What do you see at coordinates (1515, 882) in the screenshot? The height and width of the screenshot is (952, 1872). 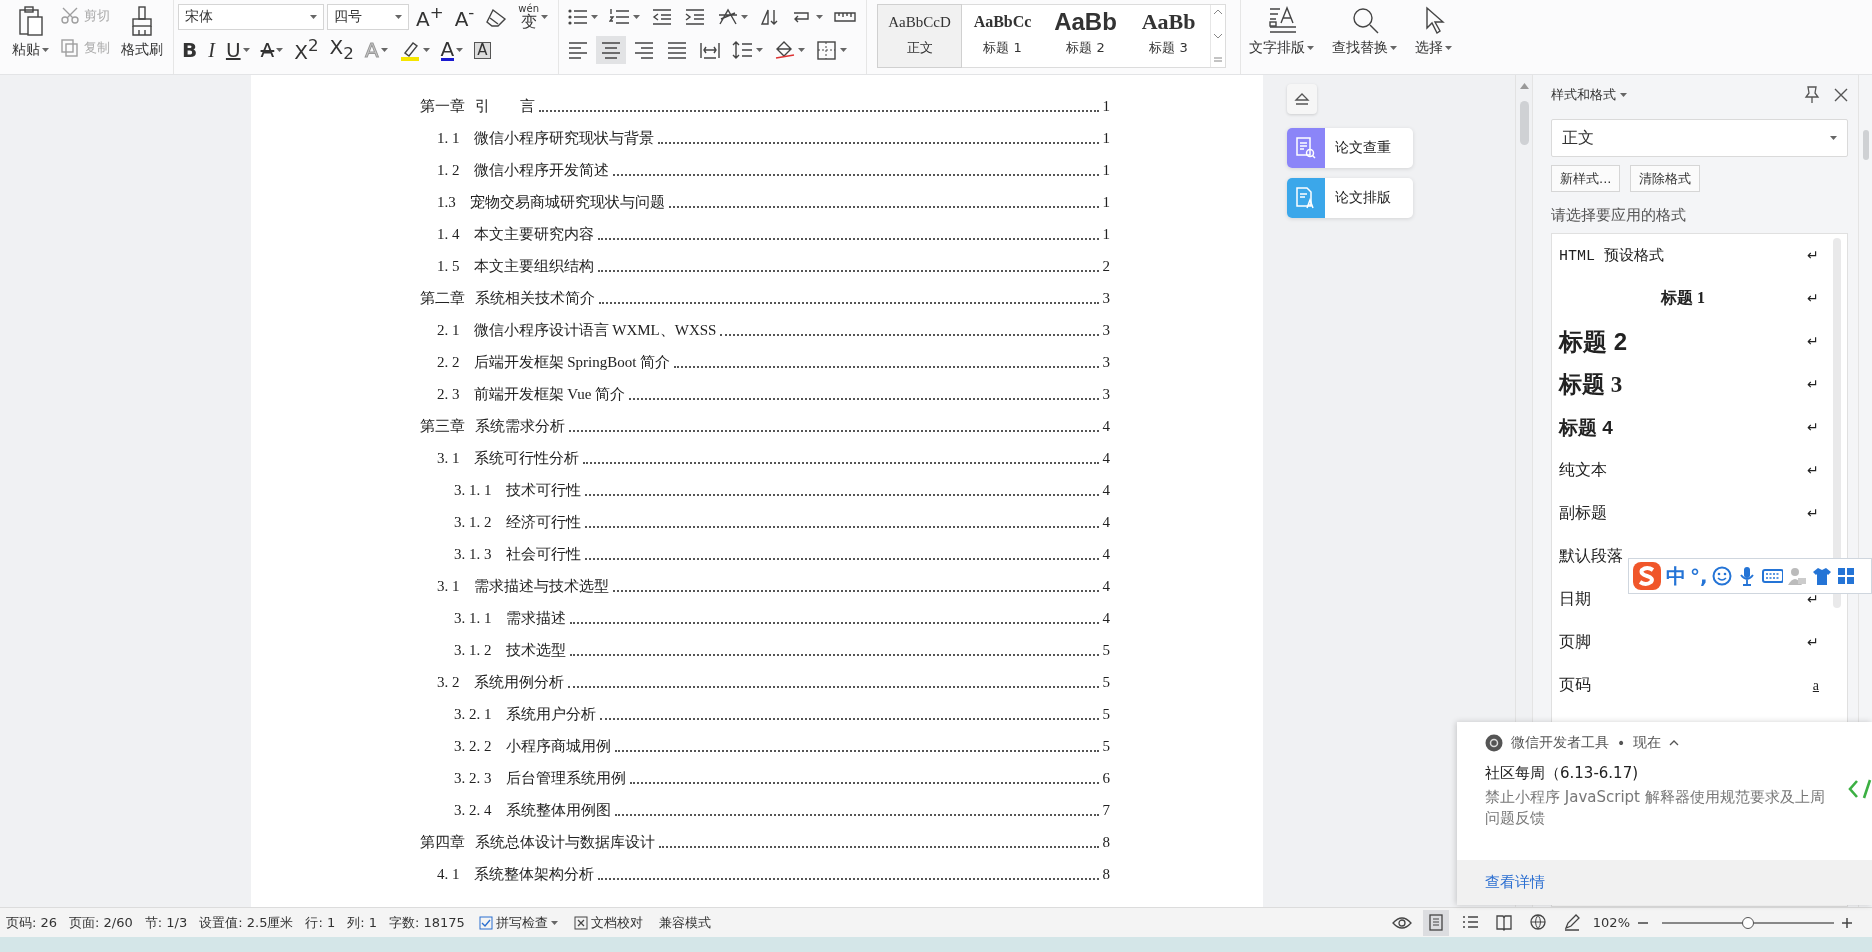 I see `details-link: 查看详情` at bounding box center [1515, 882].